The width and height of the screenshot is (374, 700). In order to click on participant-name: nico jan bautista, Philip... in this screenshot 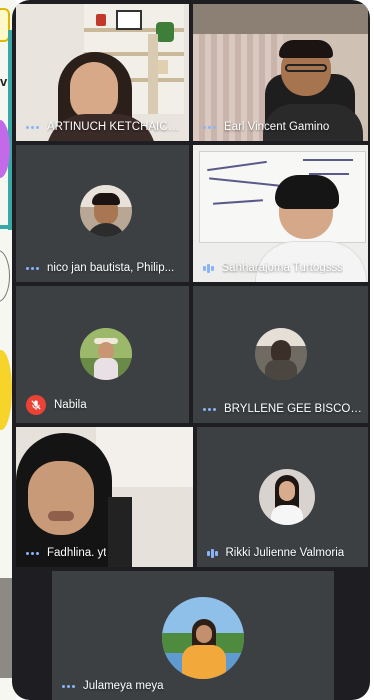, I will do `click(111, 268)`.